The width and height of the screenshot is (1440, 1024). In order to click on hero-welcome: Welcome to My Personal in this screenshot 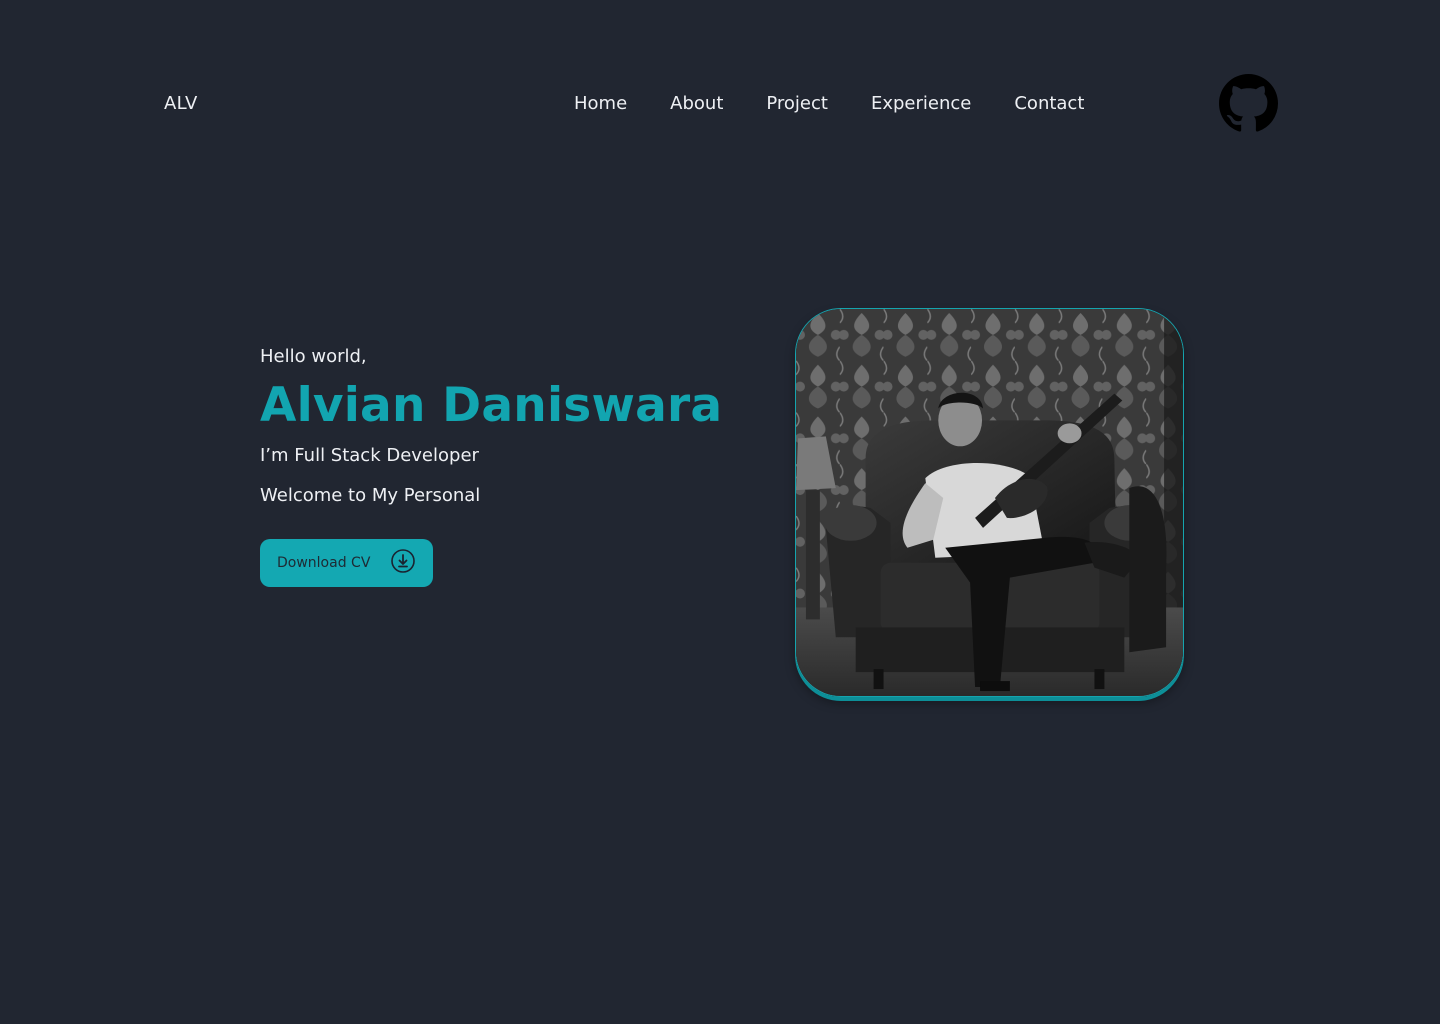, I will do `click(370, 495)`.